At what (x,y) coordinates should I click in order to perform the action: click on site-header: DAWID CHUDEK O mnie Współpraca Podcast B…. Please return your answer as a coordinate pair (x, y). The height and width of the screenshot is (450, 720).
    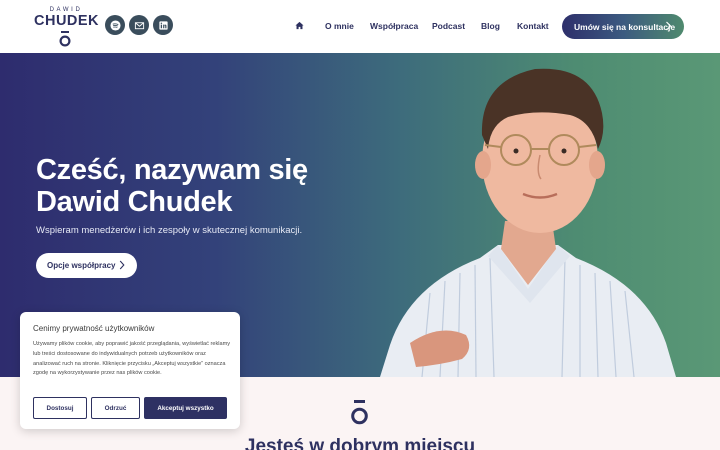
    Looking at the image, I should click on (360, 26).